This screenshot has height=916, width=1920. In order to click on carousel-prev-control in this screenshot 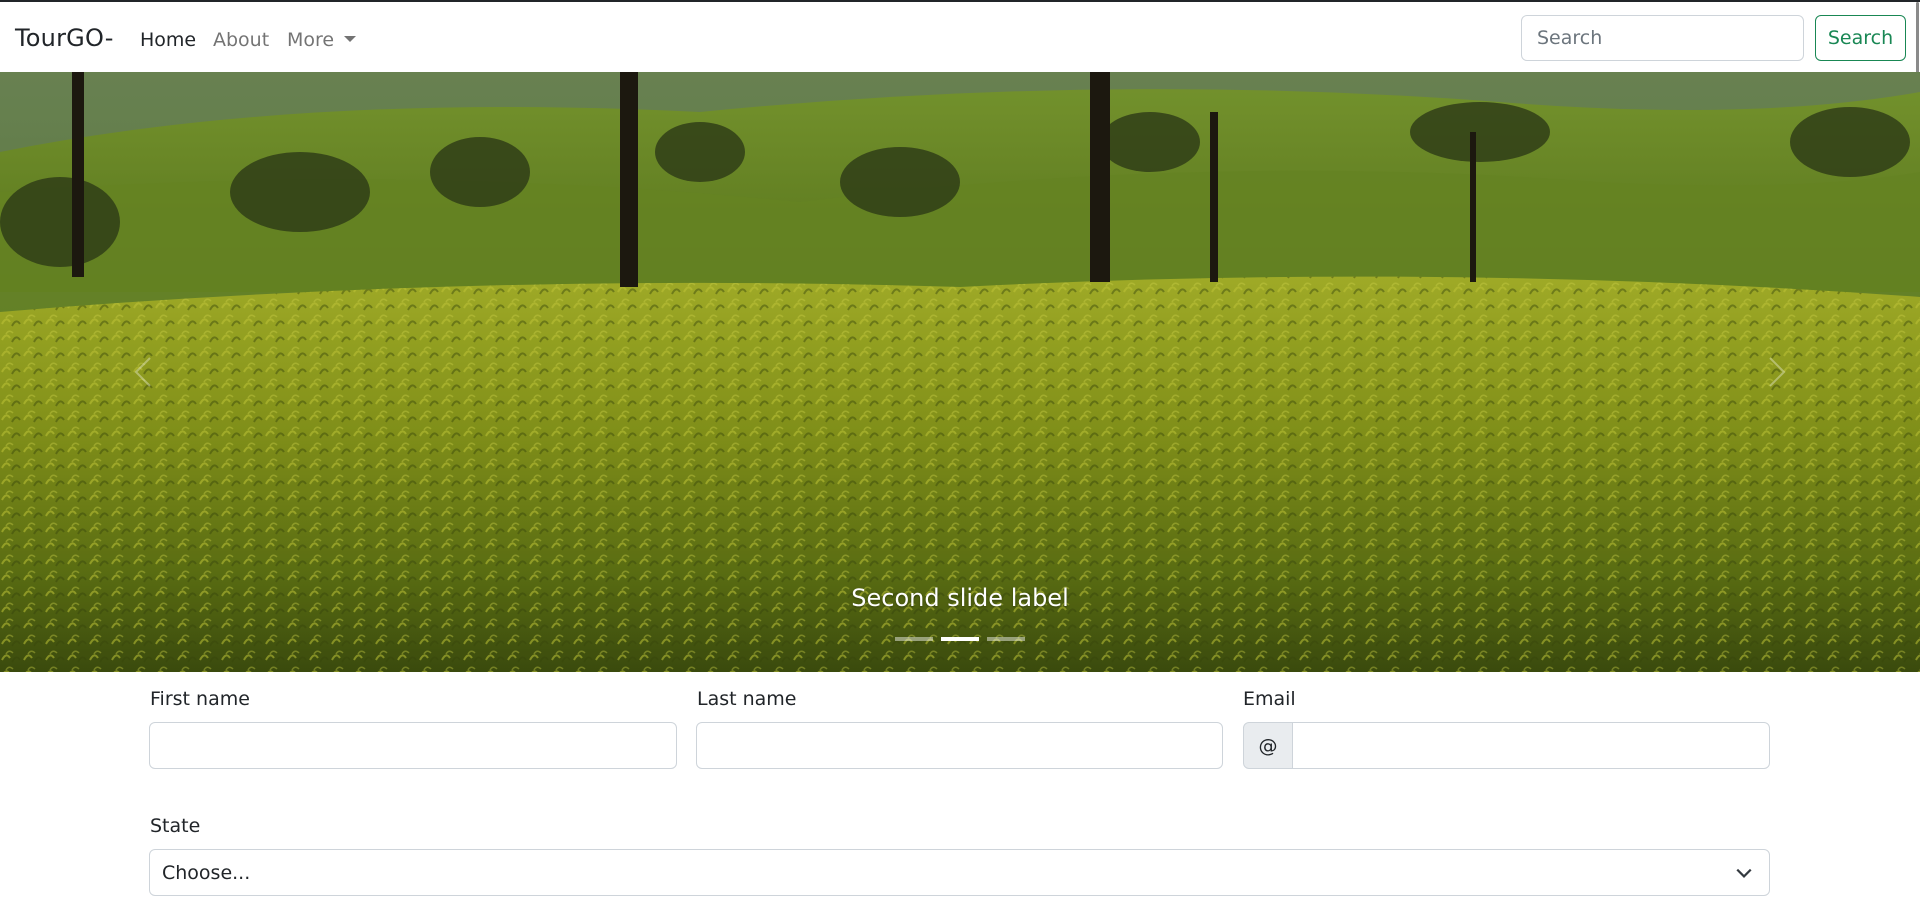, I will do `click(144, 372)`.